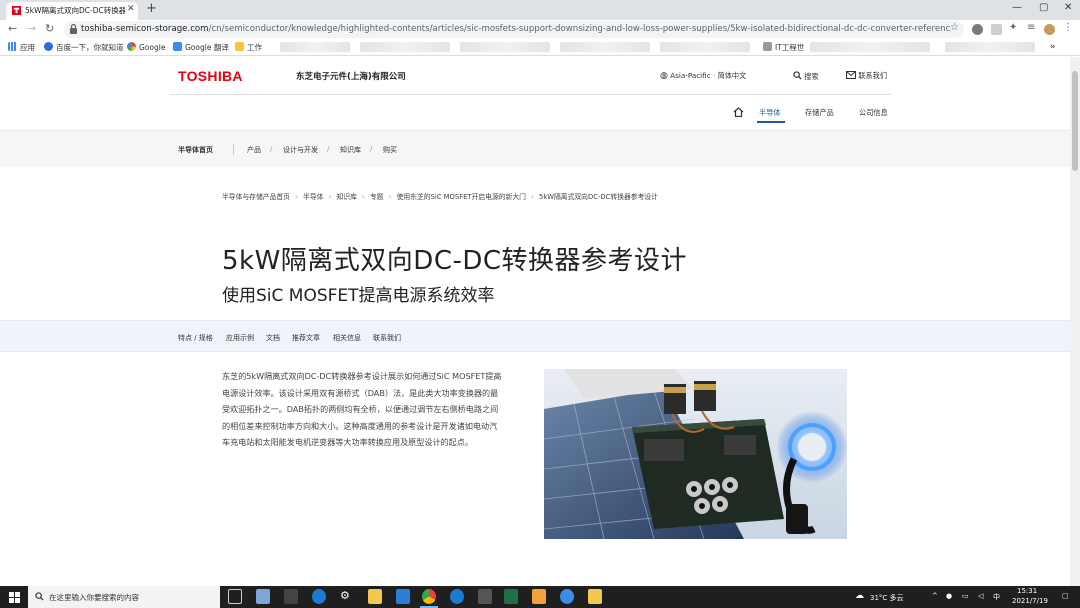 This screenshot has width=1080, height=608. Describe the element at coordinates (390, 150) in the screenshot. I see `sub-nav-buy: 购买` at that location.